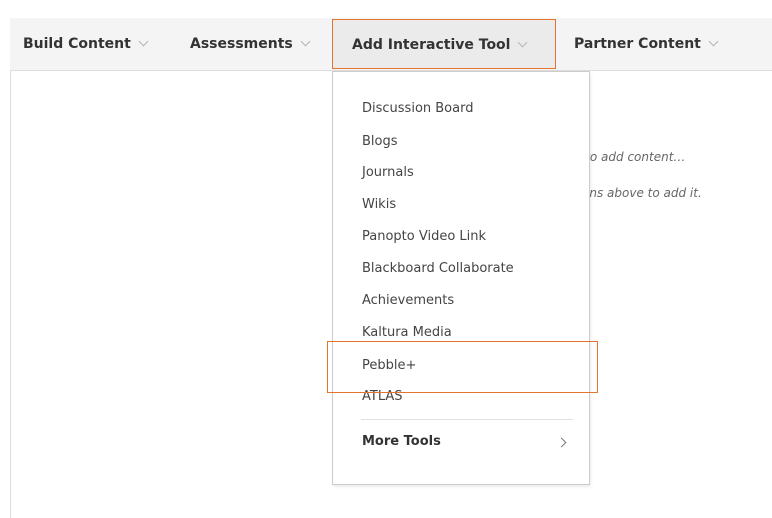 The height and width of the screenshot is (518, 772). I want to click on add-interactive-tool-label: Add Interactive Tool, so click(431, 45).